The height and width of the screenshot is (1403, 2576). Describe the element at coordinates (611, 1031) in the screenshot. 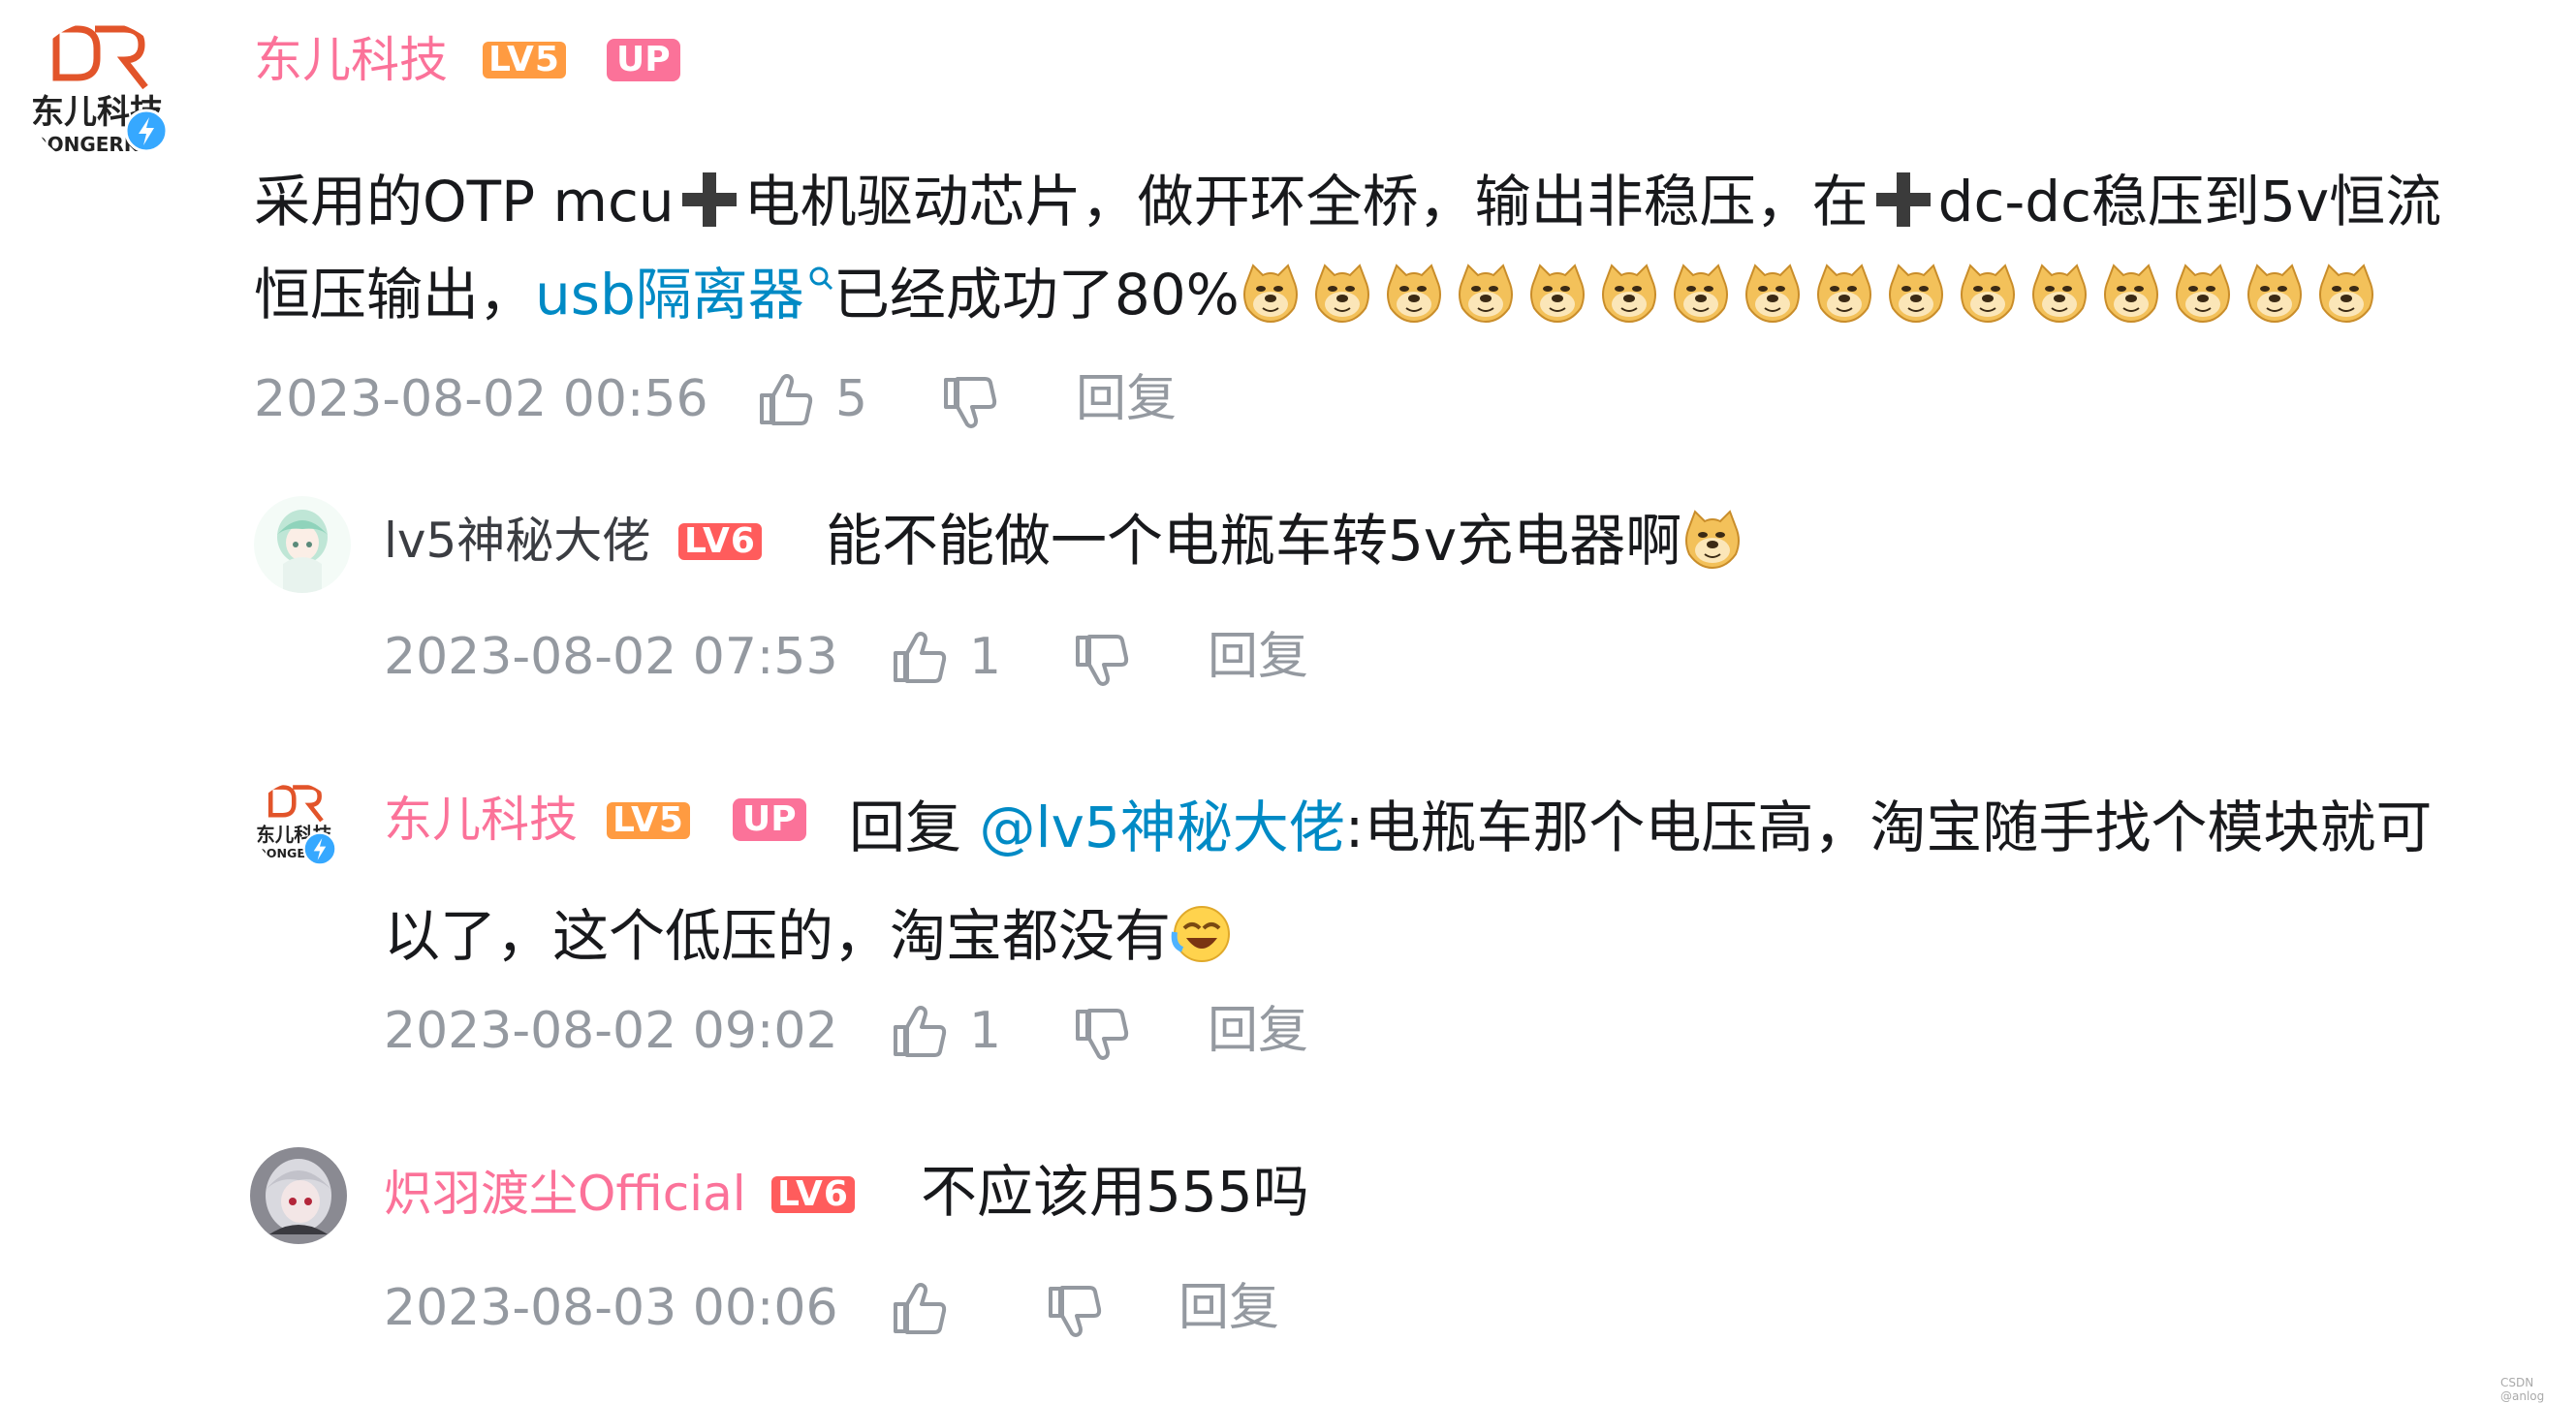

I see `comment-time: 2023-08-02 09:02` at that location.